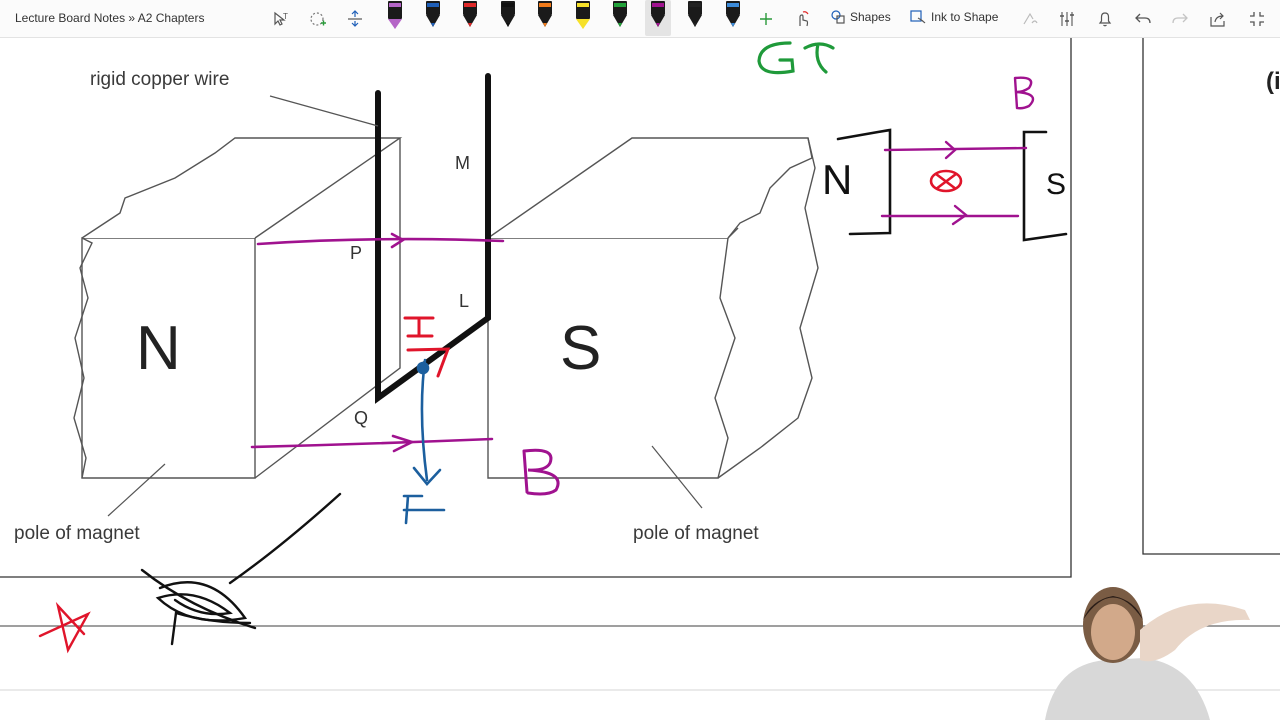  What do you see at coordinates (395, 18) in the screenshot?
I see `highlighter-purple-icon` at bounding box center [395, 18].